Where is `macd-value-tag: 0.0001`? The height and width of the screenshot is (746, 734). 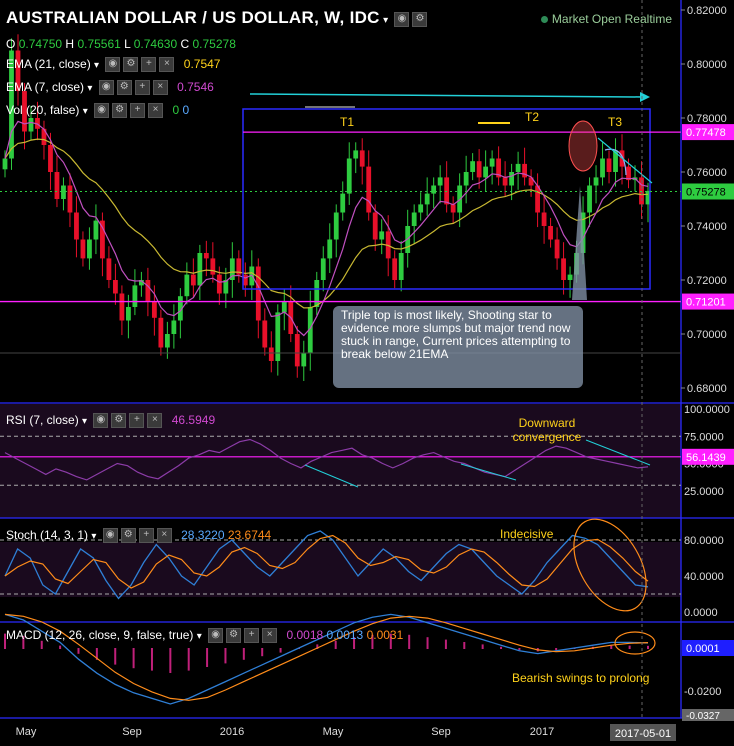
macd-value-tag: 0.0001 is located at coordinates (703, 649).